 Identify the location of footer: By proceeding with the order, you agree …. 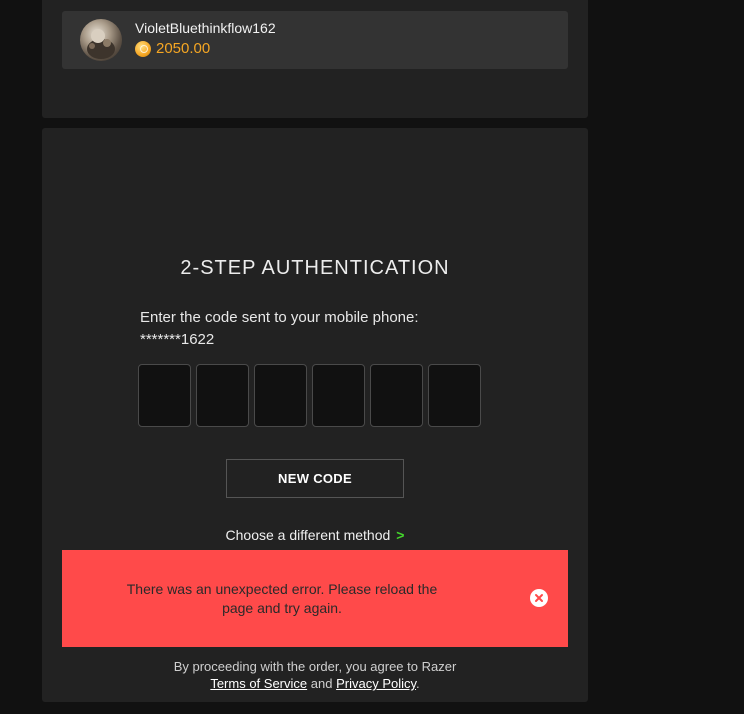
(315, 675).